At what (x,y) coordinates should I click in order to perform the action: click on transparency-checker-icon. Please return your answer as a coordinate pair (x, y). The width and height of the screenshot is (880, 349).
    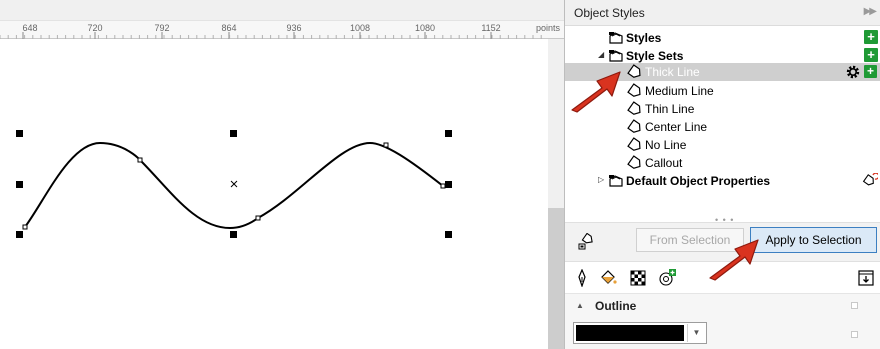
    Looking at the image, I should click on (638, 278).